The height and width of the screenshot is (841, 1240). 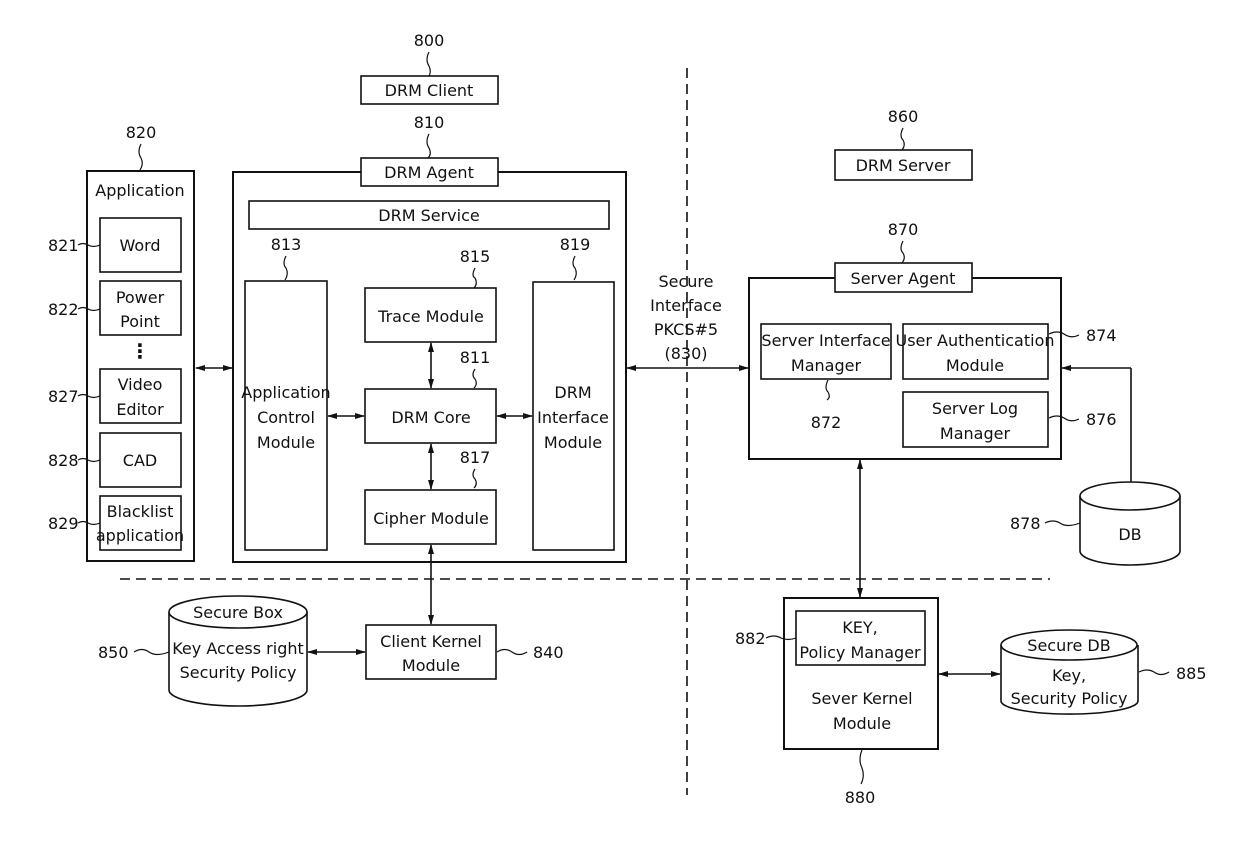 What do you see at coordinates (429, 68) in the screenshot?
I see `drm-client-group: 800 DRM Client` at bounding box center [429, 68].